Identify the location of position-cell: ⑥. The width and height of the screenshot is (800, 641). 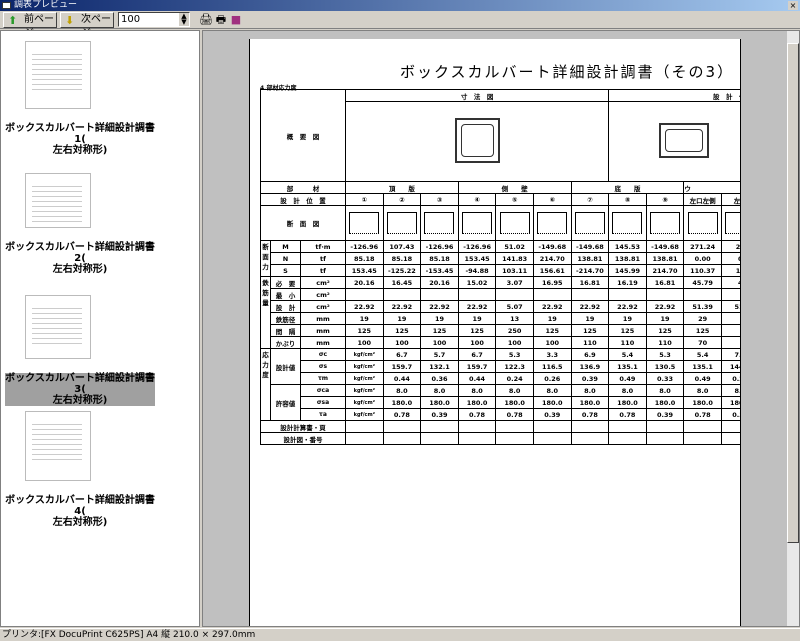
(552, 199).